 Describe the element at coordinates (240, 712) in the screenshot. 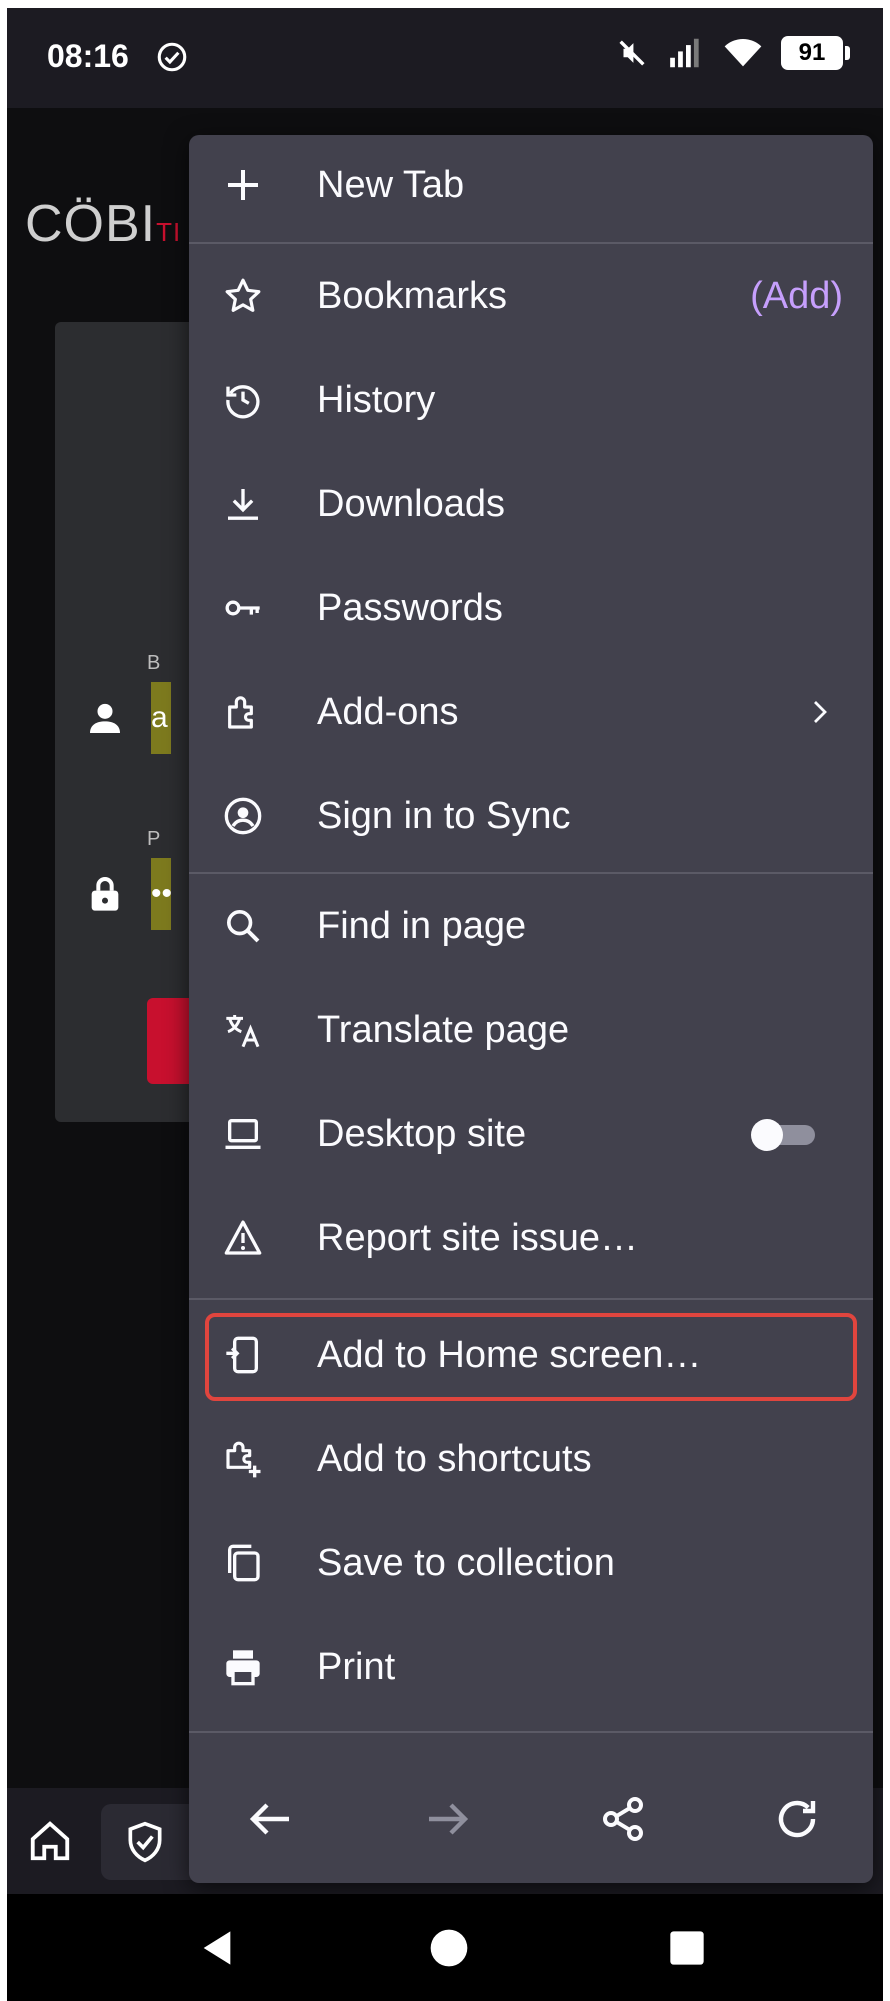

I see `puzzle-icon` at that location.